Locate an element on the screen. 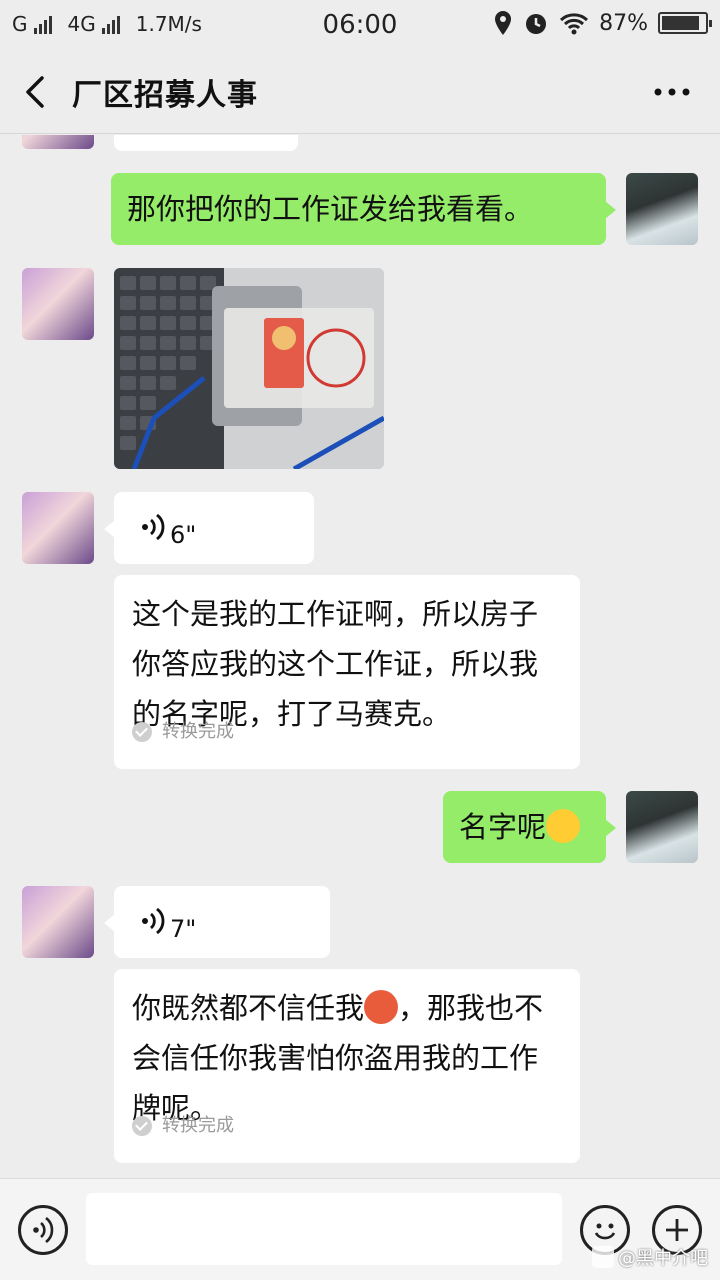 This screenshot has width=720, height=1280. battery-percent: 87% is located at coordinates (623, 23).